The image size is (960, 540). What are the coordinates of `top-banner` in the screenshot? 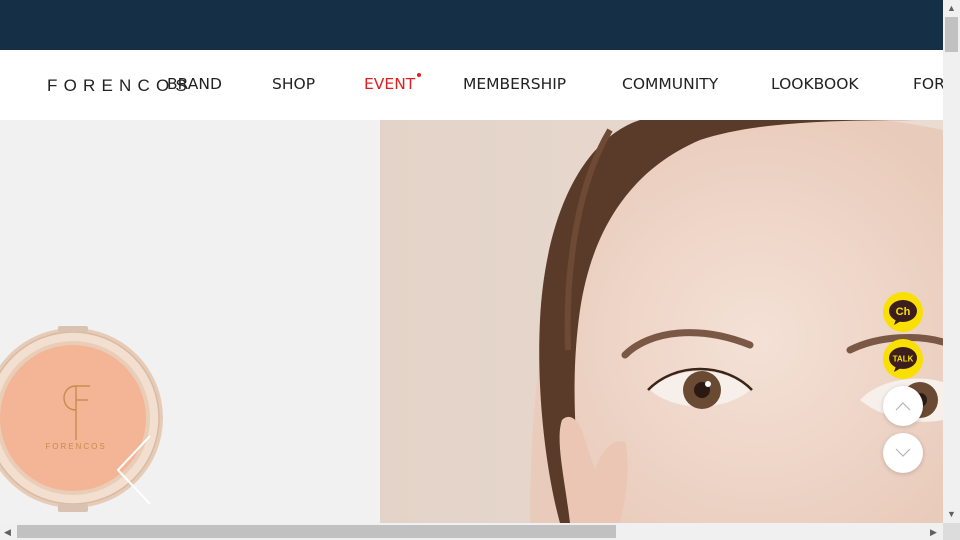 It's located at (471, 25).